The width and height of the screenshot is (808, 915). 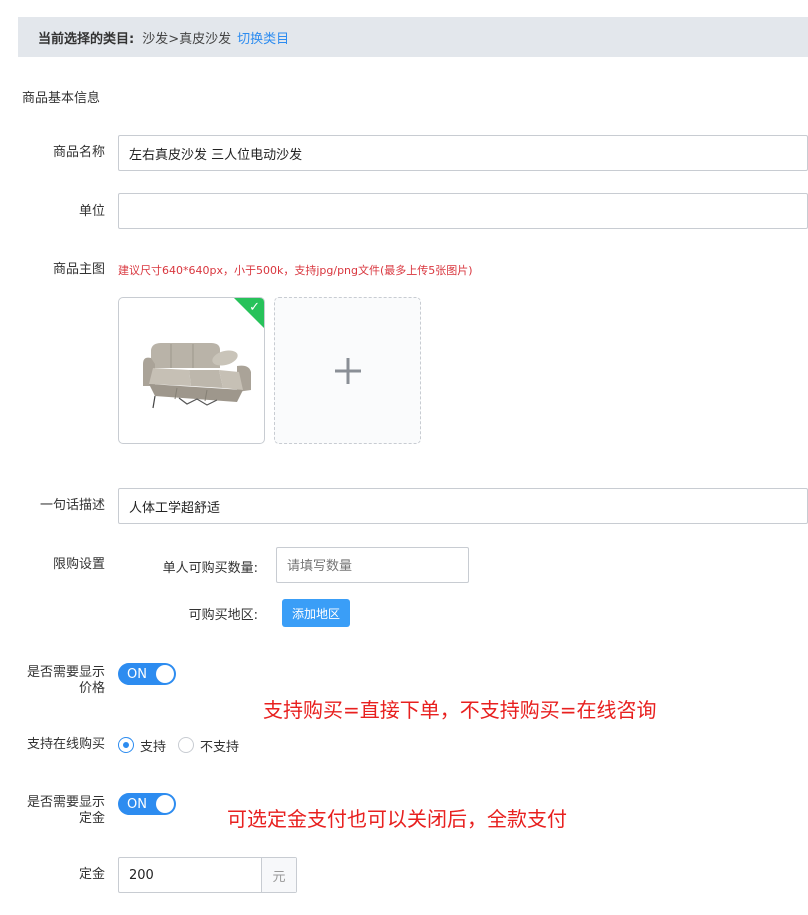 I want to click on switch-category-link: 切换类目, so click(x=263, y=37).